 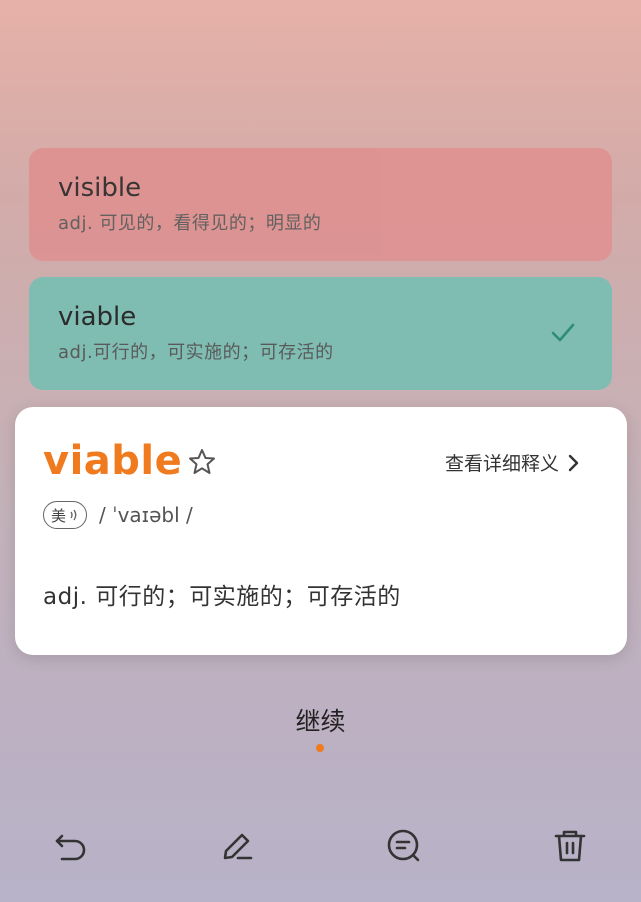 I want to click on speaker-icon, so click(x=73, y=515).